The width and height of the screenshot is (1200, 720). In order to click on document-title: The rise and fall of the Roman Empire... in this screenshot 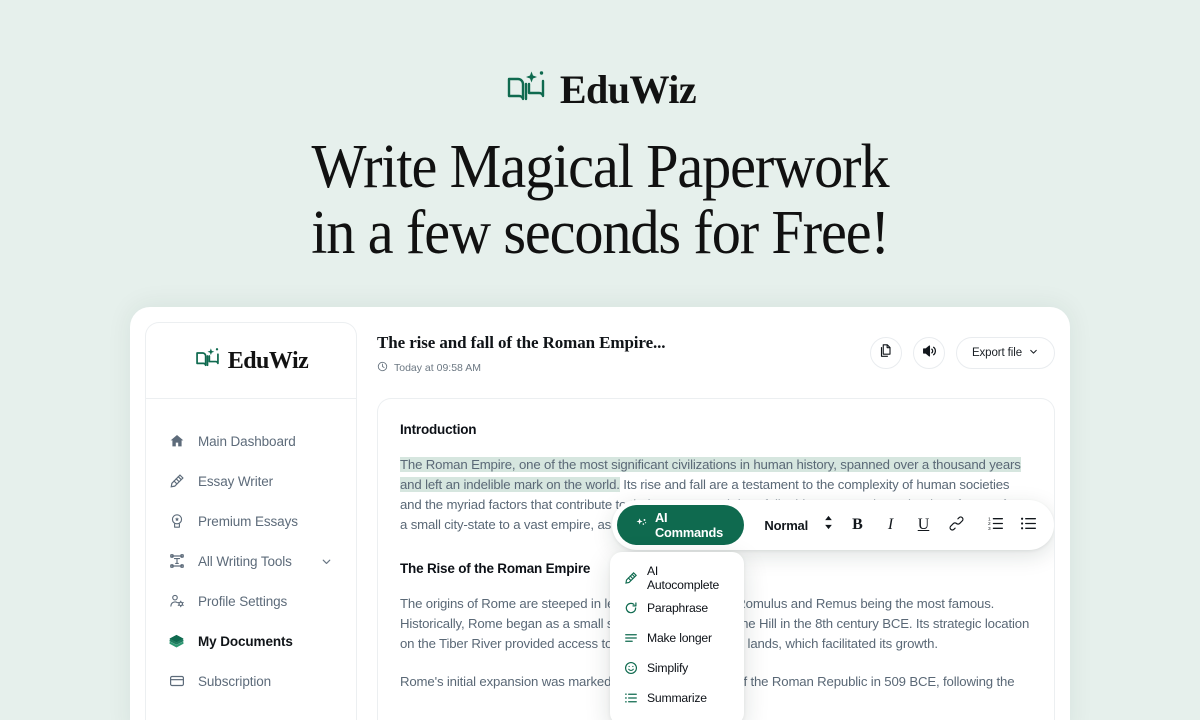, I will do `click(521, 342)`.